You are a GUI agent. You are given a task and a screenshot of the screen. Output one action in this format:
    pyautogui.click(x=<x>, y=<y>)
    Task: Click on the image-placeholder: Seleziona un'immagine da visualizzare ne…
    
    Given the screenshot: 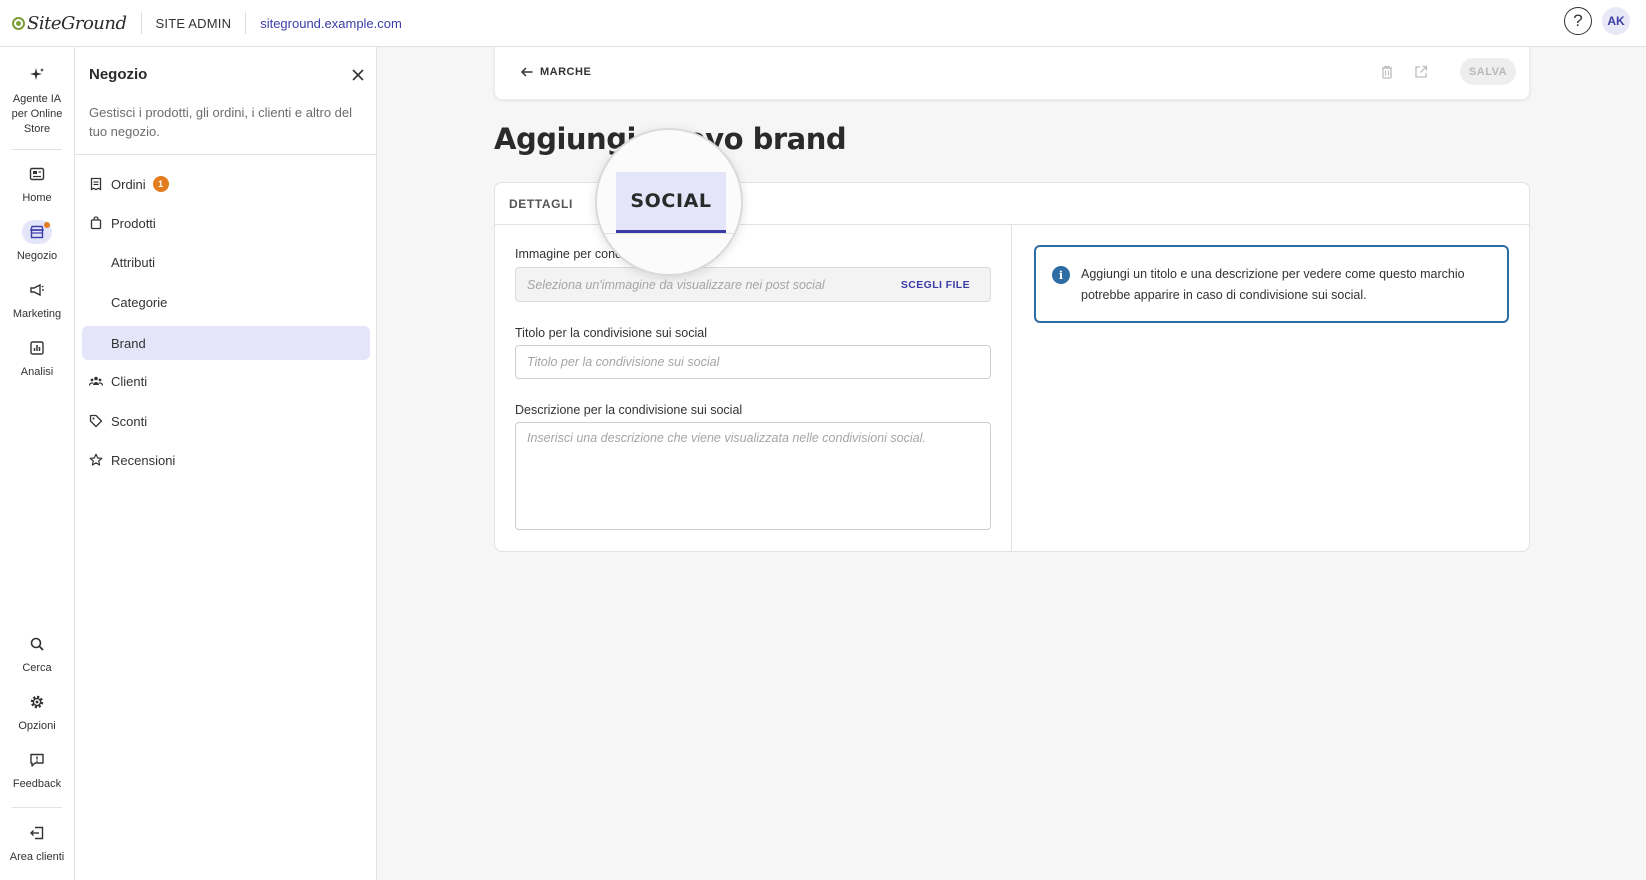 What is the action you would take?
    pyautogui.click(x=676, y=284)
    